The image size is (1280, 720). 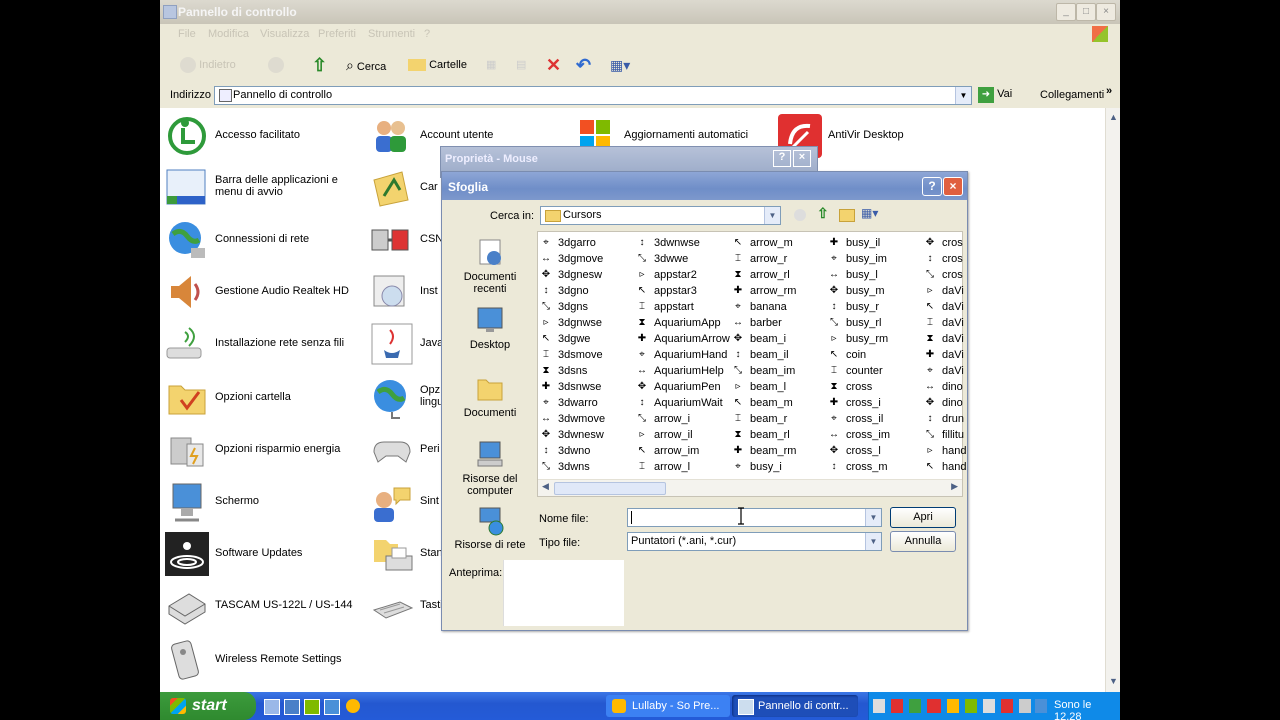 What do you see at coordinates (764, 291) in the screenshot?
I see `file-item: ✚ arrow_rm` at bounding box center [764, 291].